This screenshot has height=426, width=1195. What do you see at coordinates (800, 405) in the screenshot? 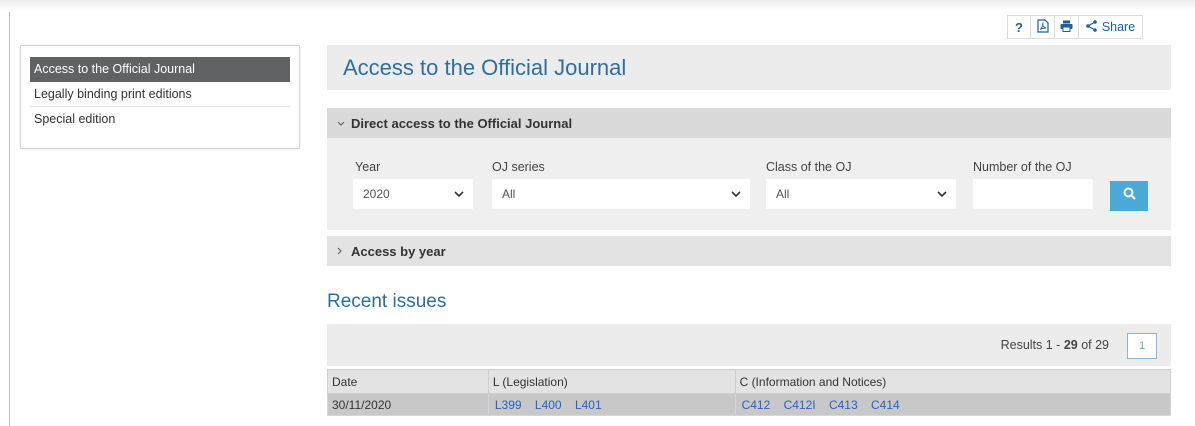
I see `issue-link-c412i: C412I` at bounding box center [800, 405].